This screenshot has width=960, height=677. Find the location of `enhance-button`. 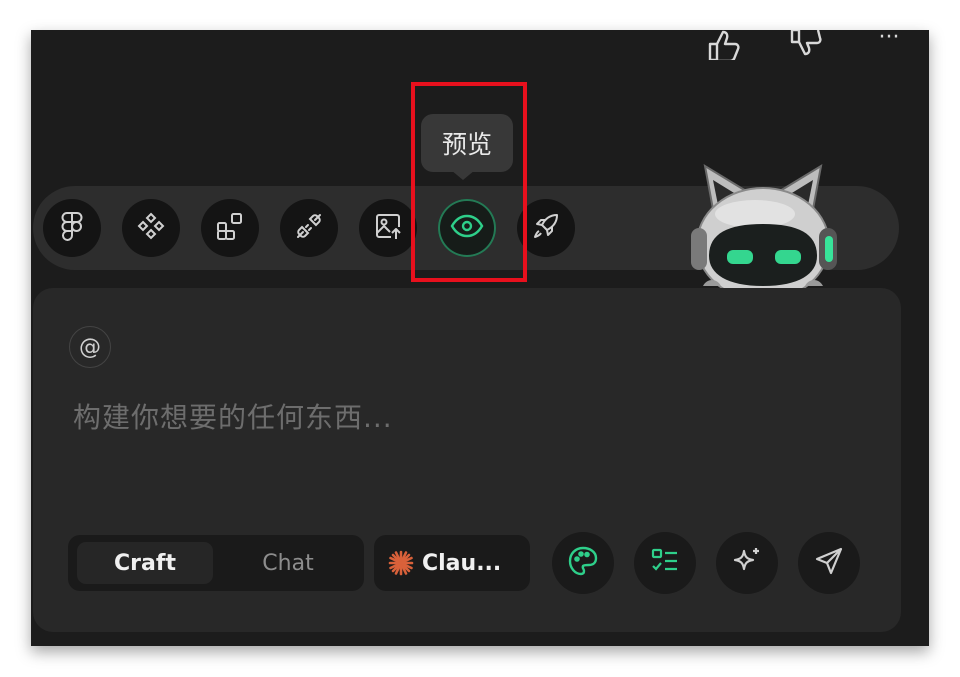

enhance-button is located at coordinates (747, 563).